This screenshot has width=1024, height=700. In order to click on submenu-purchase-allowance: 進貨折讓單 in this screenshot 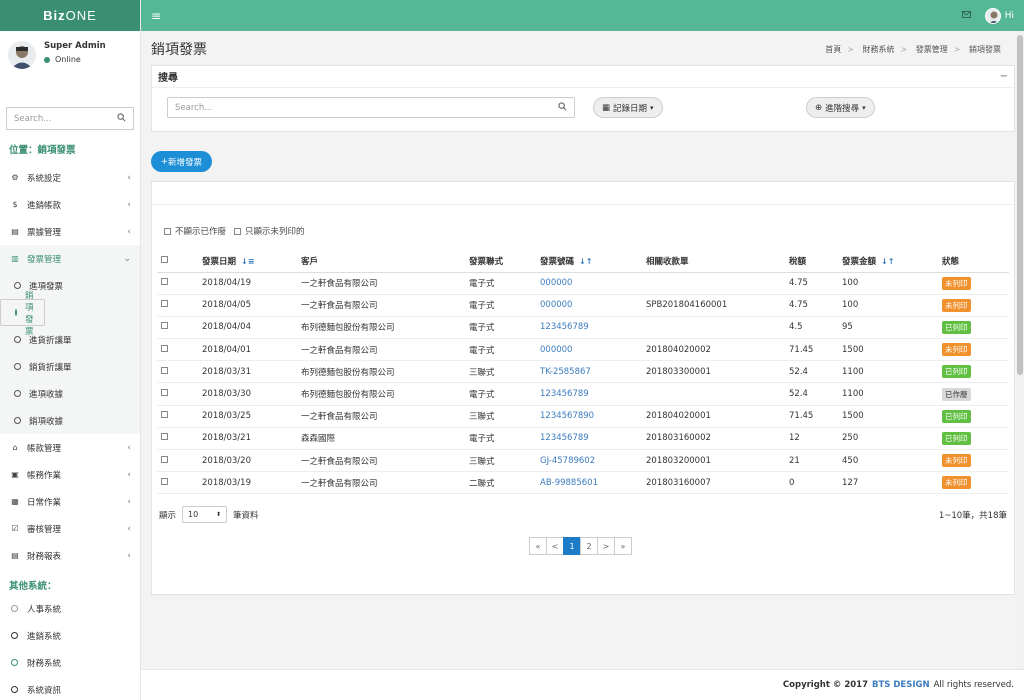, I will do `click(70, 339)`.